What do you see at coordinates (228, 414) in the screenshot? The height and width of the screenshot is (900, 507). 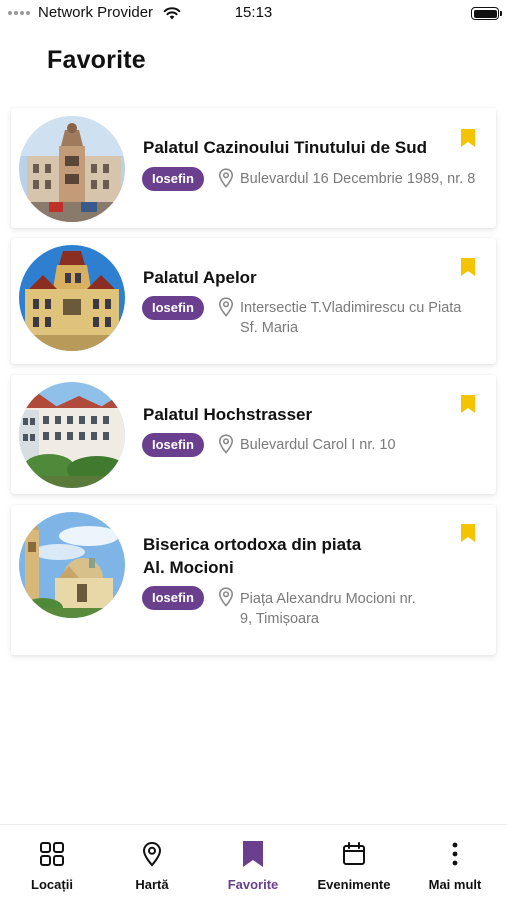 I see `location-title: Palatul Hochstrasser` at bounding box center [228, 414].